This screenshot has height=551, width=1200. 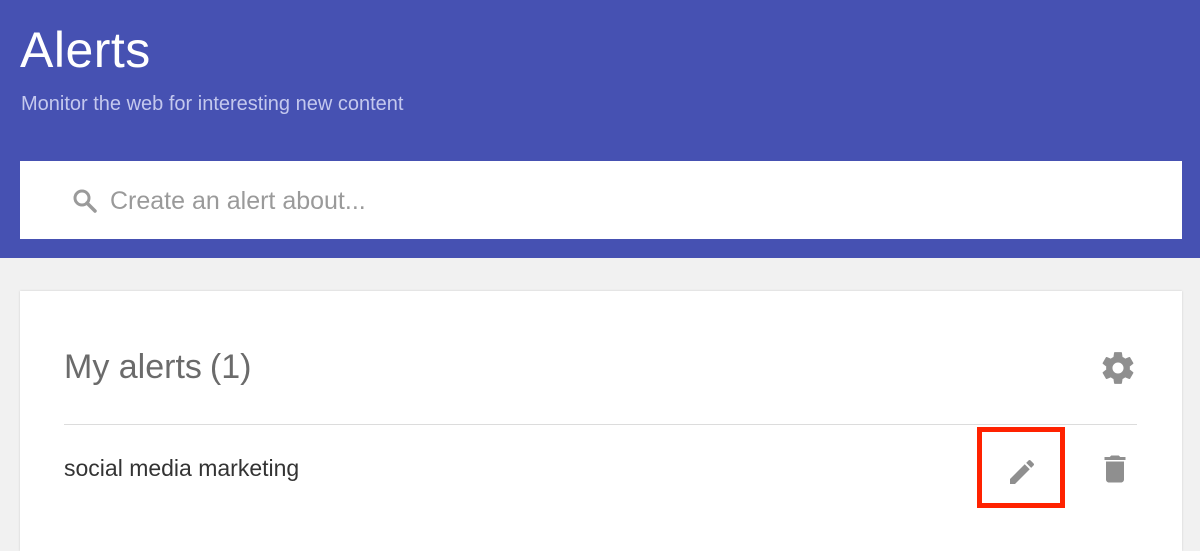 What do you see at coordinates (230, 367) in the screenshot?
I see `alerts-count: (1)` at bounding box center [230, 367].